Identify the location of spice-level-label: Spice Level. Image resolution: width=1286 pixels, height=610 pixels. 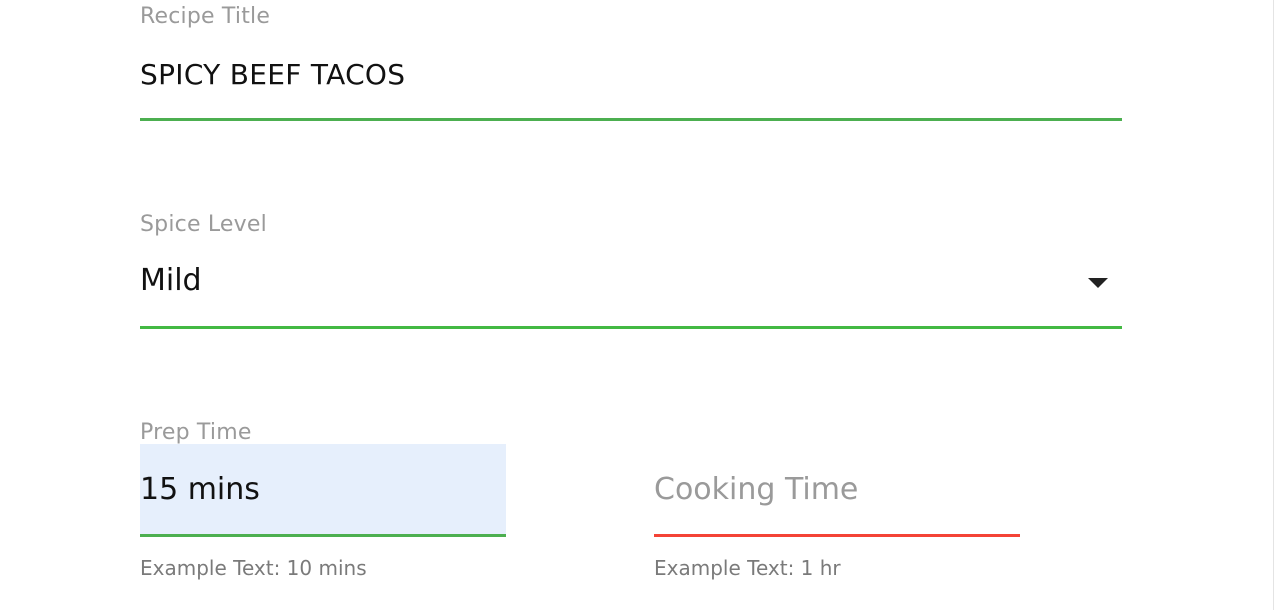
(203, 224).